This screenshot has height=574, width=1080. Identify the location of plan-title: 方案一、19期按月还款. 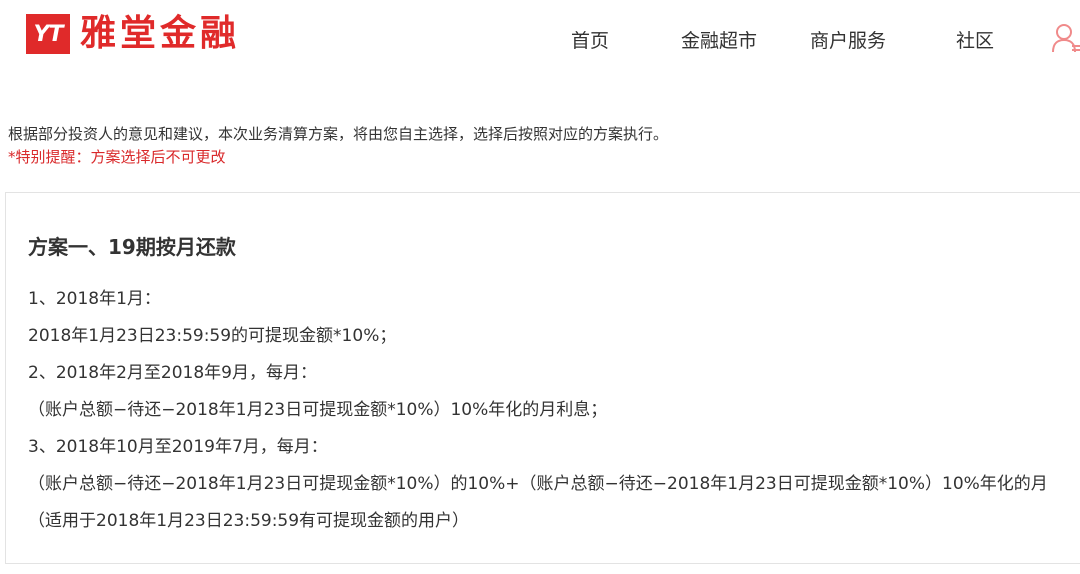
(132, 247).